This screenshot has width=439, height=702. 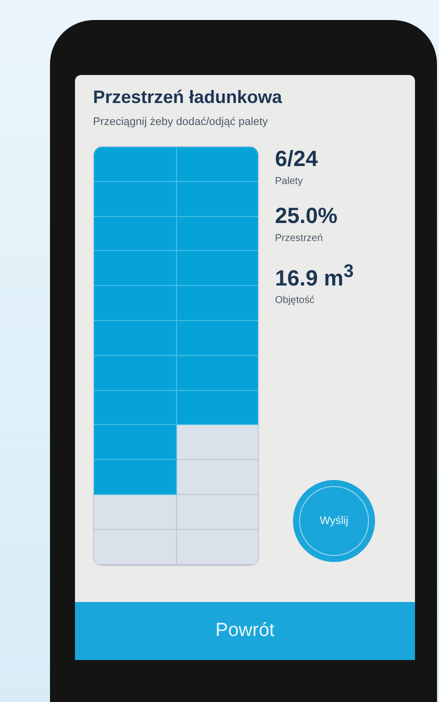 I want to click on stat-label: Palety, so click(x=289, y=181).